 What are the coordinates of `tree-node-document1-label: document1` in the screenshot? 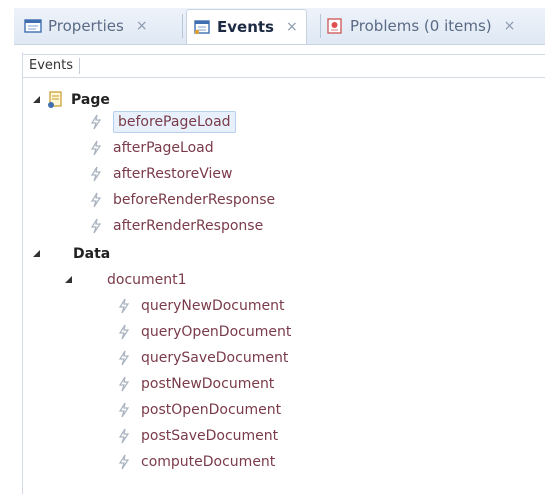 It's located at (147, 280).